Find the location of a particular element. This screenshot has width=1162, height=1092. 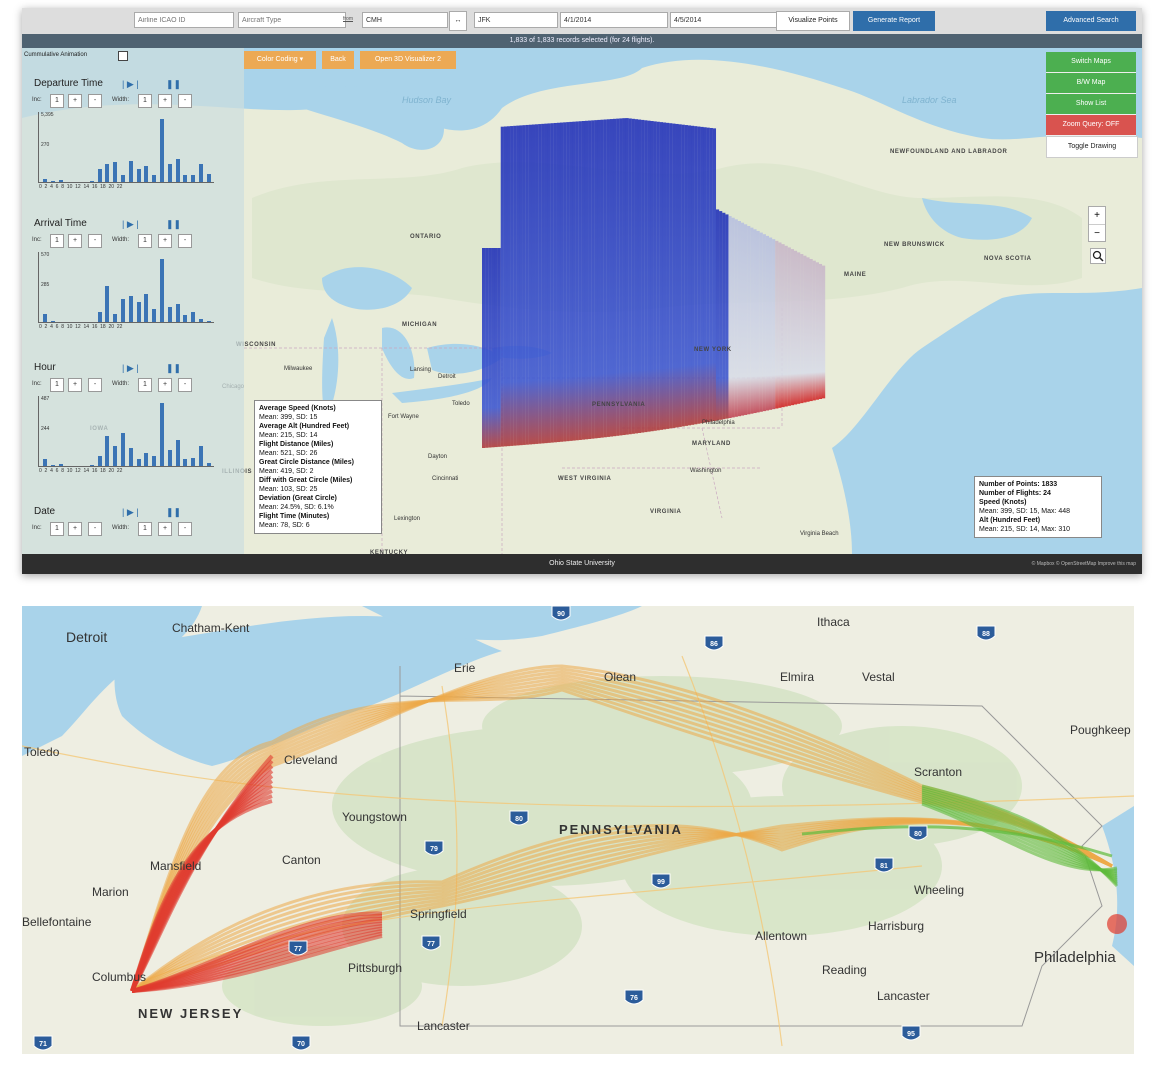

advanced-search-button: Advanced Search is located at coordinates (1091, 21).